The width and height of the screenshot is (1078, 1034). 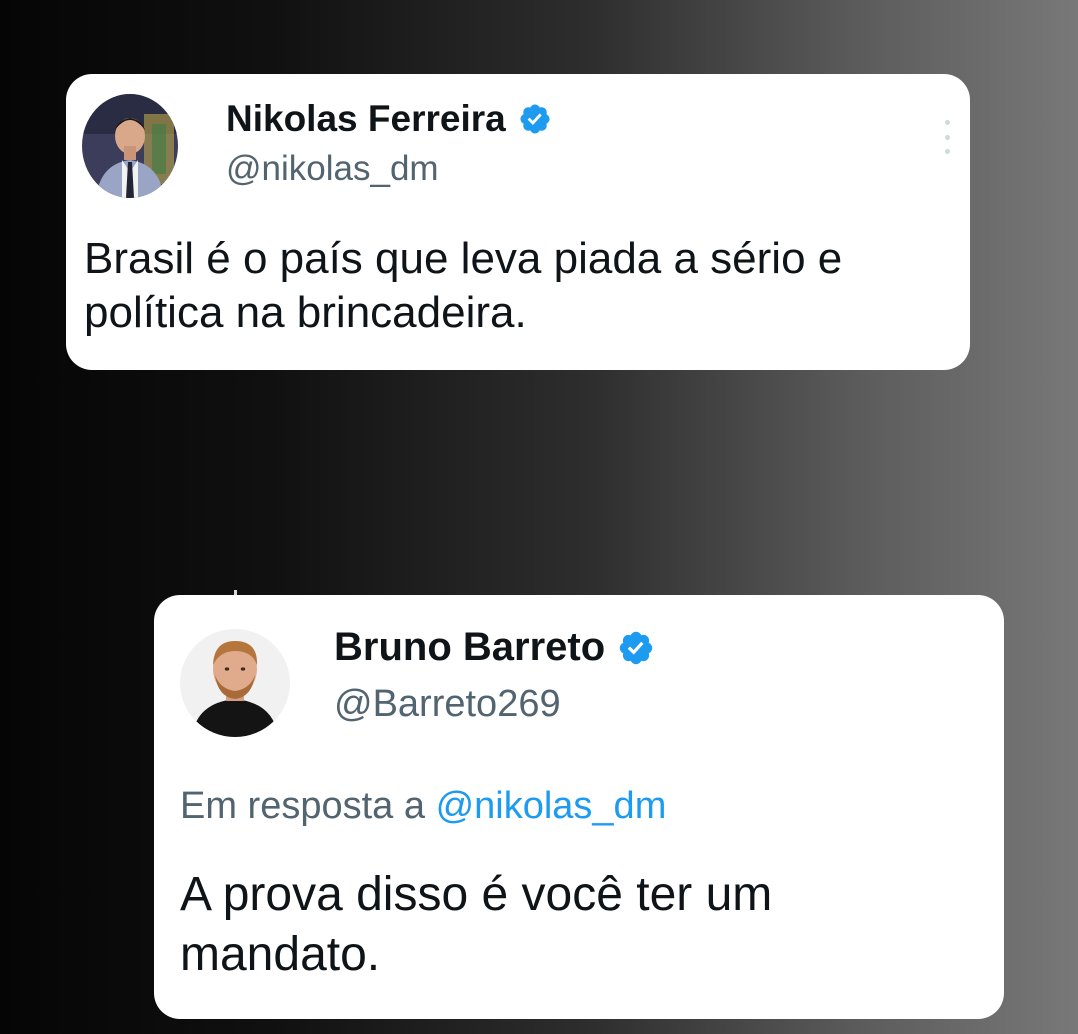 I want to click on tweet-text: A prova disso é você ter um mandato., so click(x=476, y=924).